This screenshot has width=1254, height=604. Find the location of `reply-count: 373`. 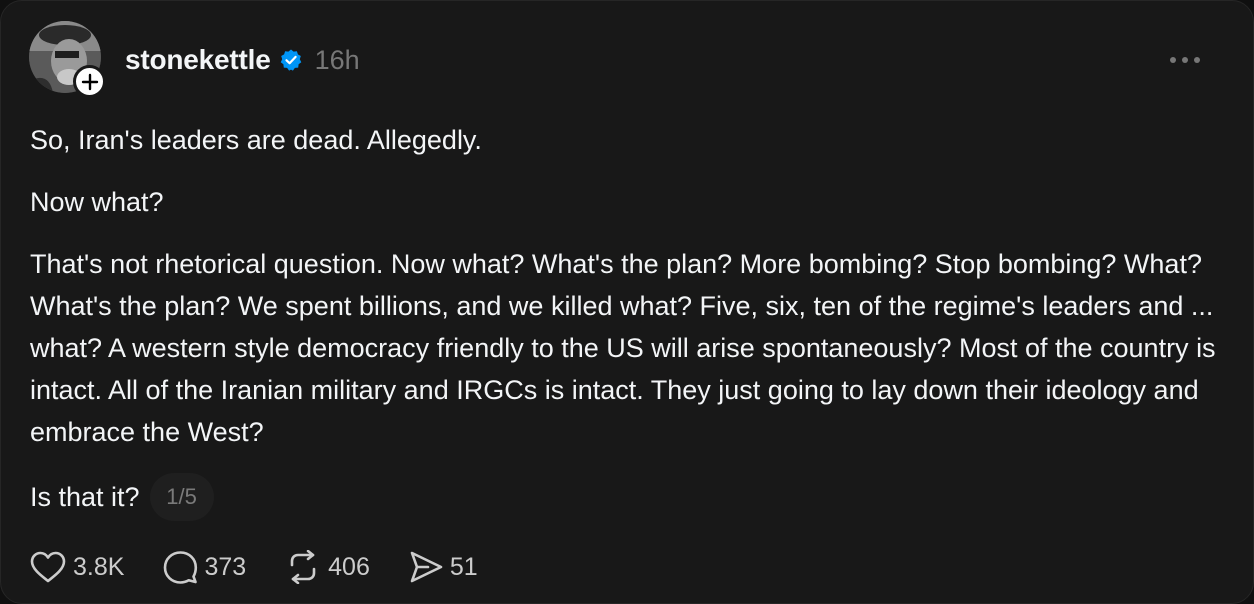

reply-count: 373 is located at coordinates (225, 566).